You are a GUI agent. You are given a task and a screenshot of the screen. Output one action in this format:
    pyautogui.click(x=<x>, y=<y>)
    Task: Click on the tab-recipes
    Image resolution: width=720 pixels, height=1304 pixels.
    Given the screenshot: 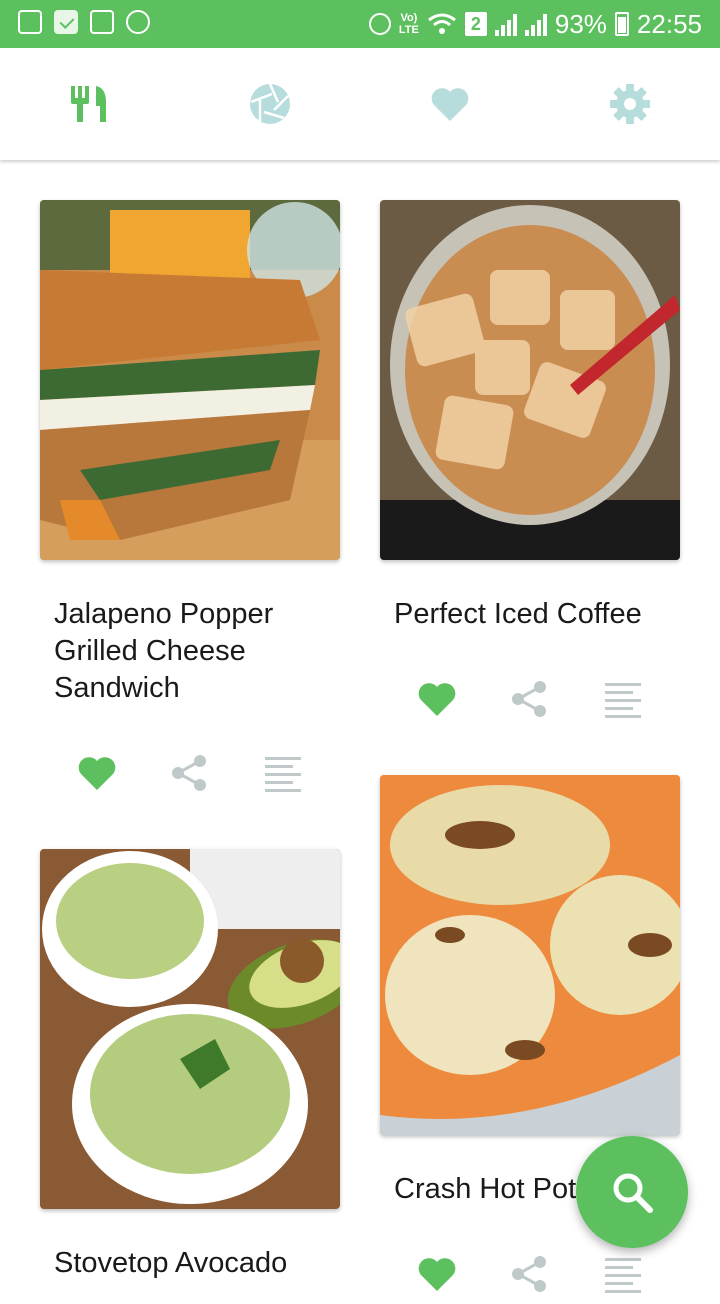 What is the action you would take?
    pyautogui.click(x=90, y=104)
    